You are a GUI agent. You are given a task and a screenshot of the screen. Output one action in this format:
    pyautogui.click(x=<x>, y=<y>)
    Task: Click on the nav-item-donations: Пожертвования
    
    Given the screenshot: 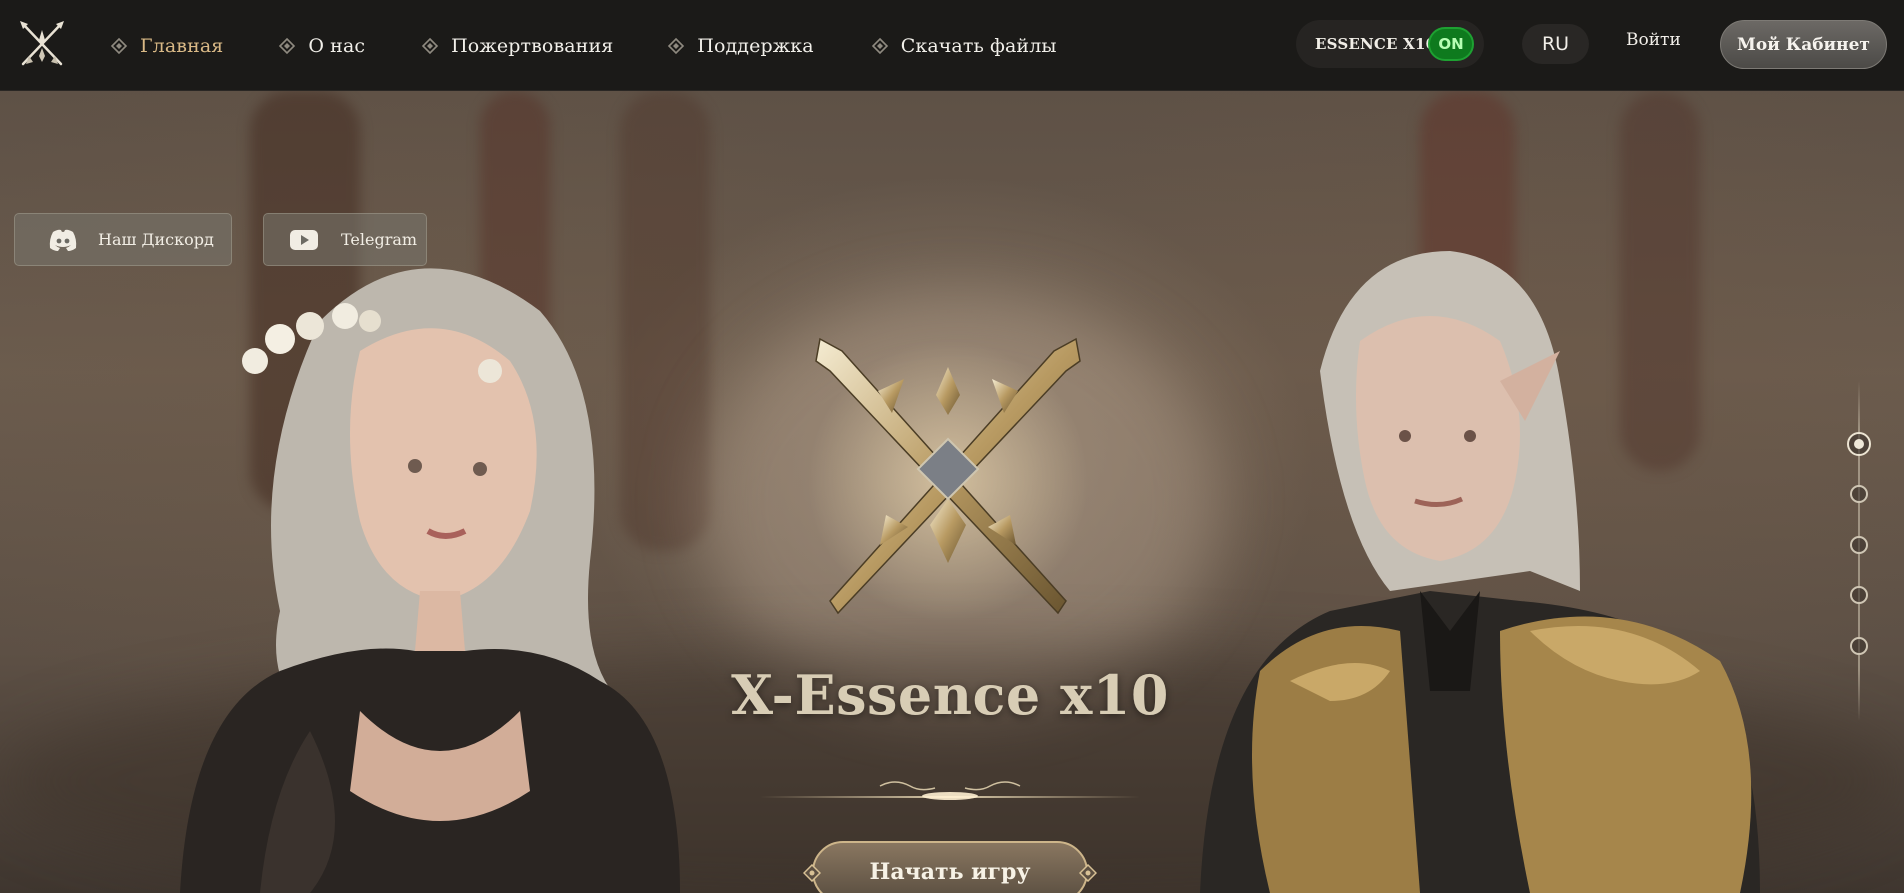 What is the action you would take?
    pyautogui.click(x=517, y=46)
    